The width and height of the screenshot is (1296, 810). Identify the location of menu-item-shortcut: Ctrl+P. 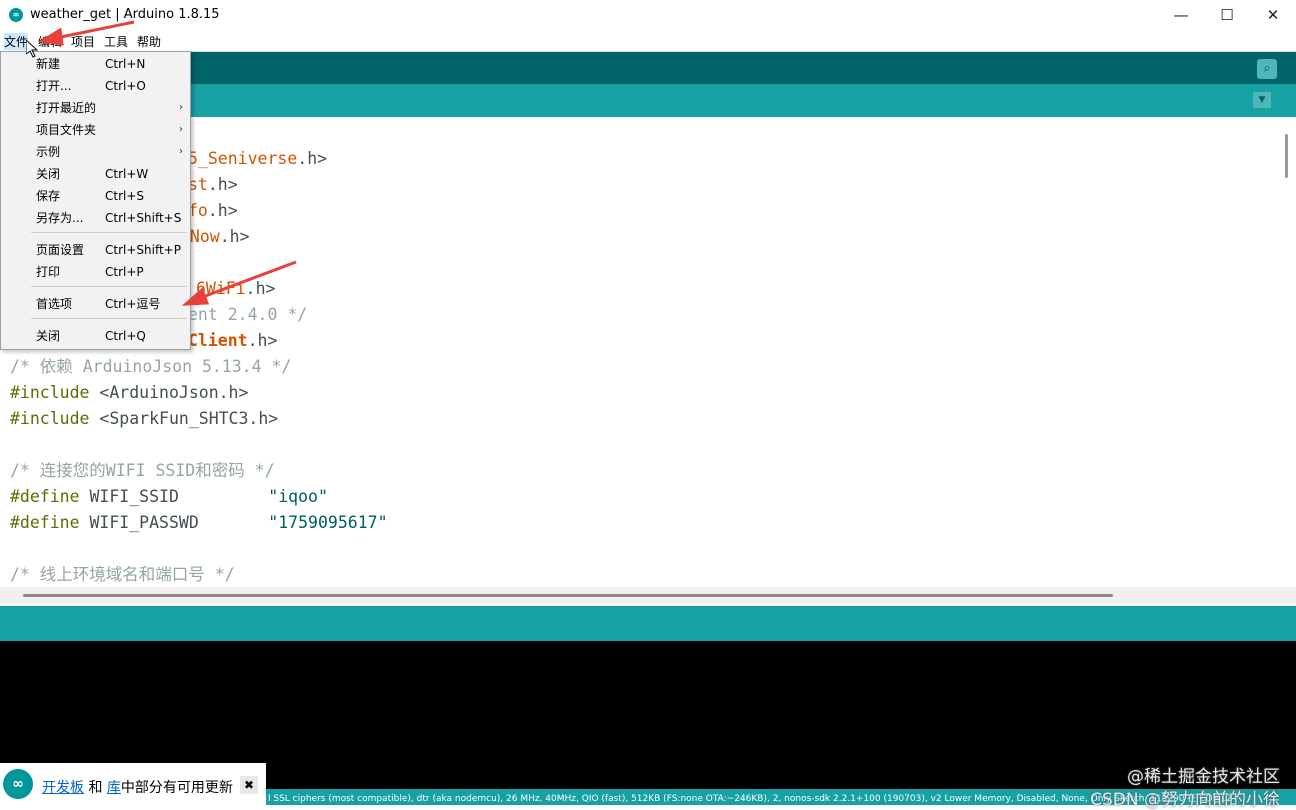
(124, 272).